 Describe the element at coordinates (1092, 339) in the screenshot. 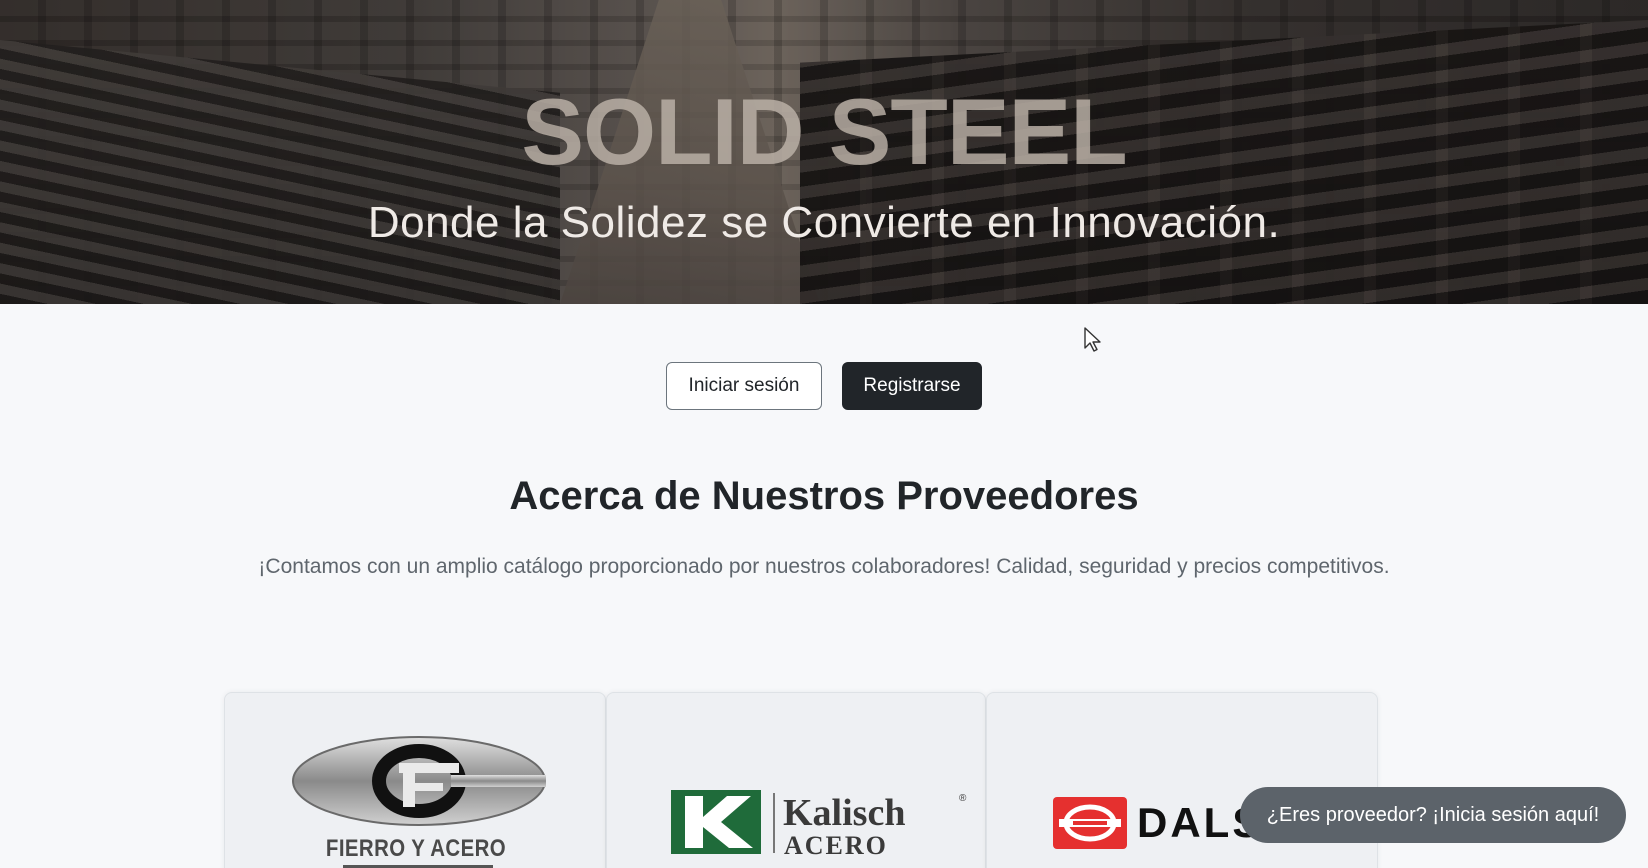

I see `mouse-pointer-icon` at that location.